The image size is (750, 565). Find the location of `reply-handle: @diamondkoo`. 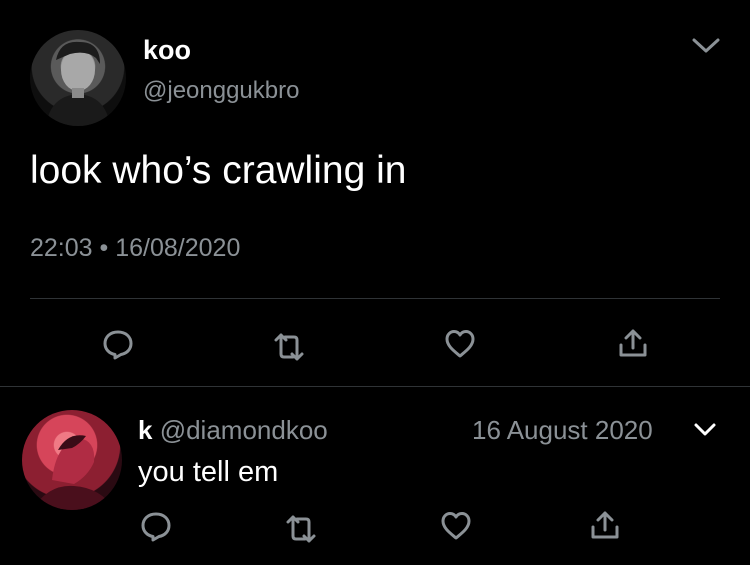

reply-handle: @diamondkoo is located at coordinates (243, 430).